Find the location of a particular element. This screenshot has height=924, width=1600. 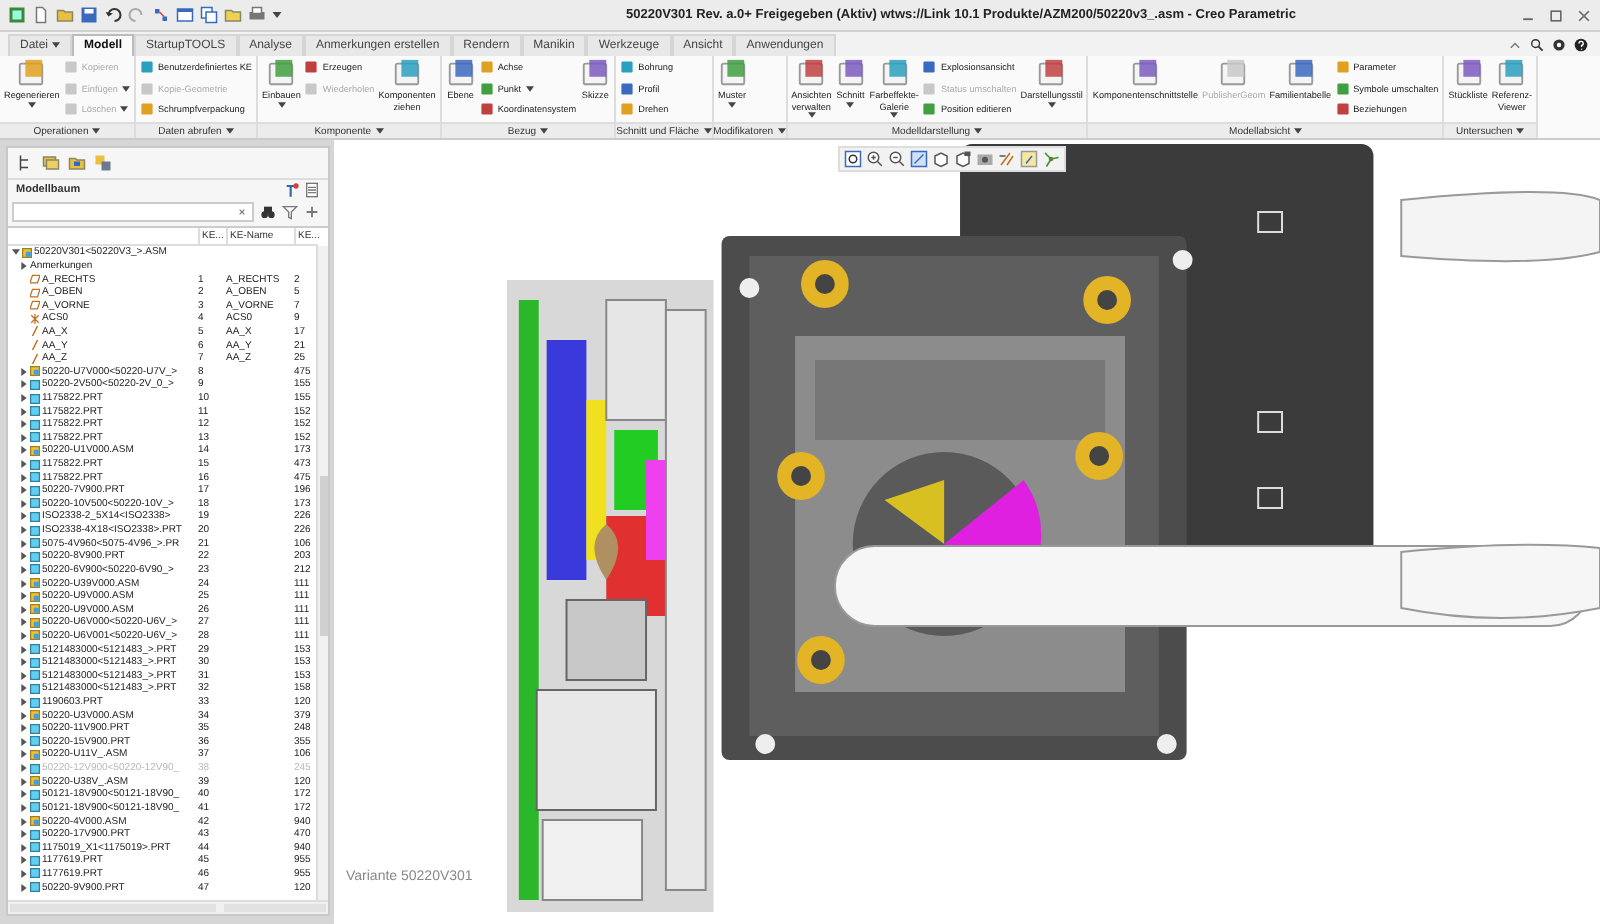

vertical-scrollbar is located at coordinates (322, 573).